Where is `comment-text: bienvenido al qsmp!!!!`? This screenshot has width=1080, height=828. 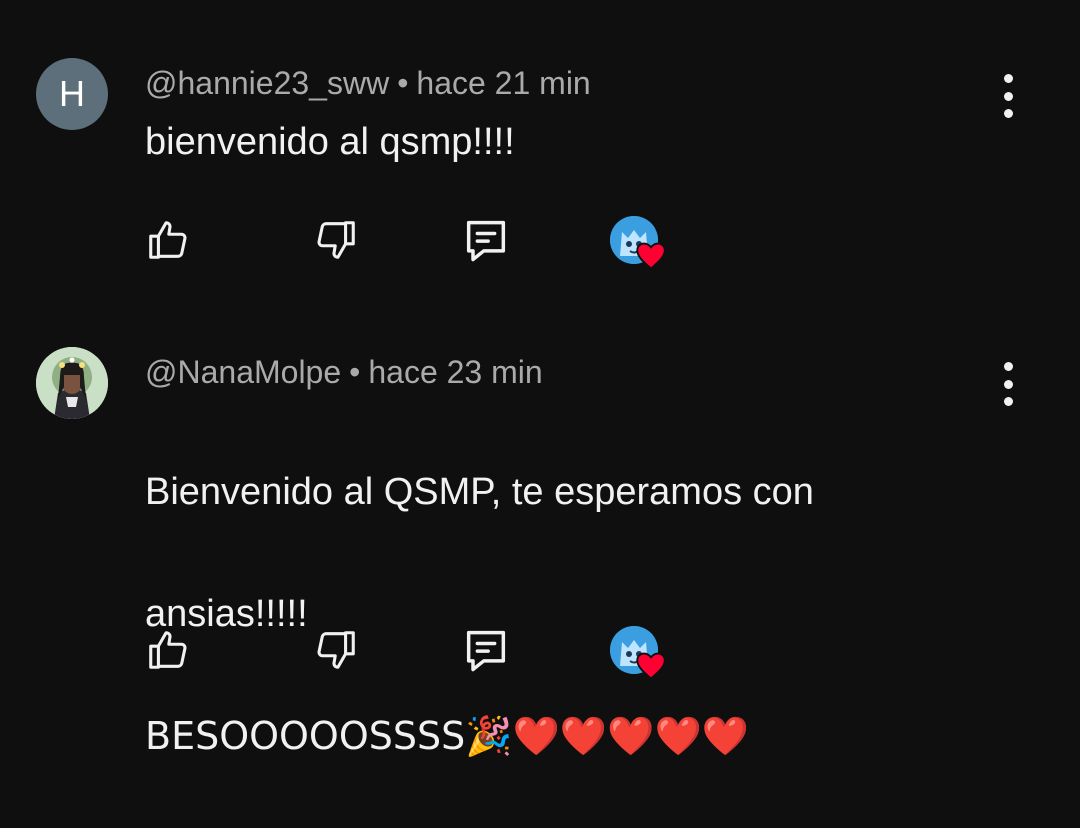 comment-text: bienvenido al qsmp!!!! is located at coordinates (330, 142).